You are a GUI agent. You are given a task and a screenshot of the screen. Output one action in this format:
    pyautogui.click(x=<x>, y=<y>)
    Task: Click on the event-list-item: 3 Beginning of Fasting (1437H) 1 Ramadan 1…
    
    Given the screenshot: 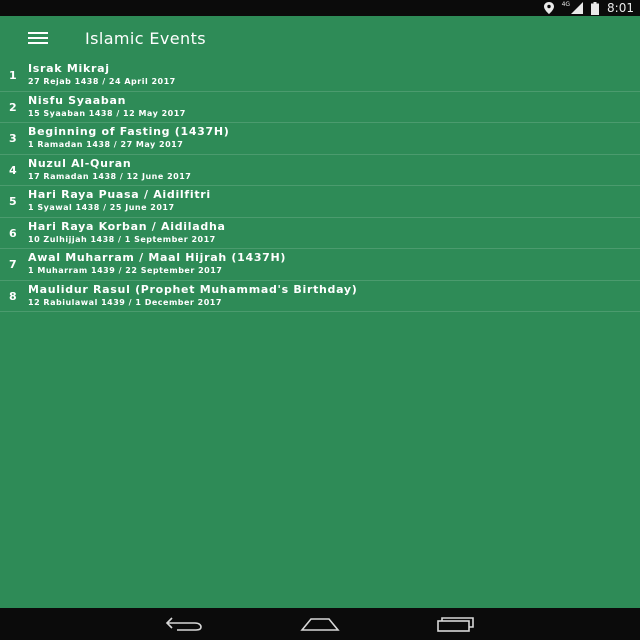 What is the action you would take?
    pyautogui.click(x=320, y=139)
    